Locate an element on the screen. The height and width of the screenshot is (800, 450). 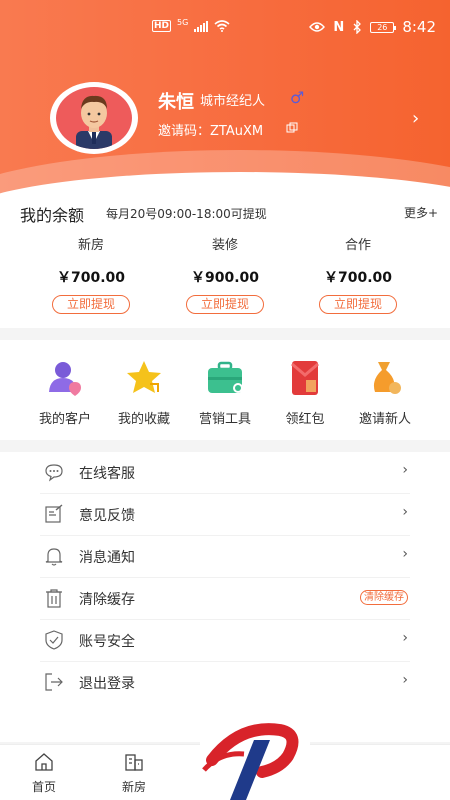
toolbox-icon is located at coordinates (225, 377).